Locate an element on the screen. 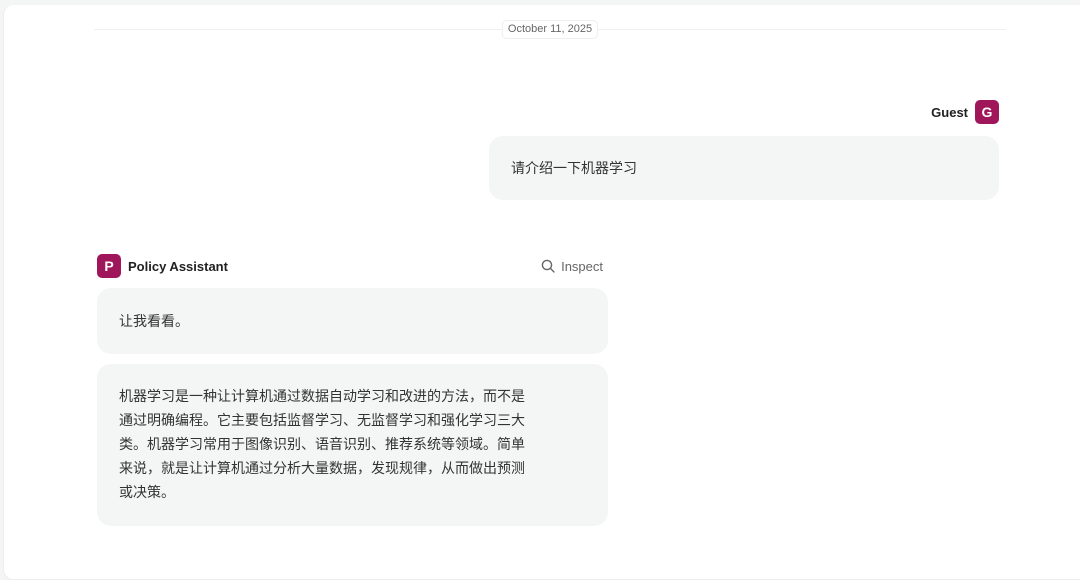 This screenshot has width=1080, height=580. date-label: October 11, 2025 is located at coordinates (550, 29).